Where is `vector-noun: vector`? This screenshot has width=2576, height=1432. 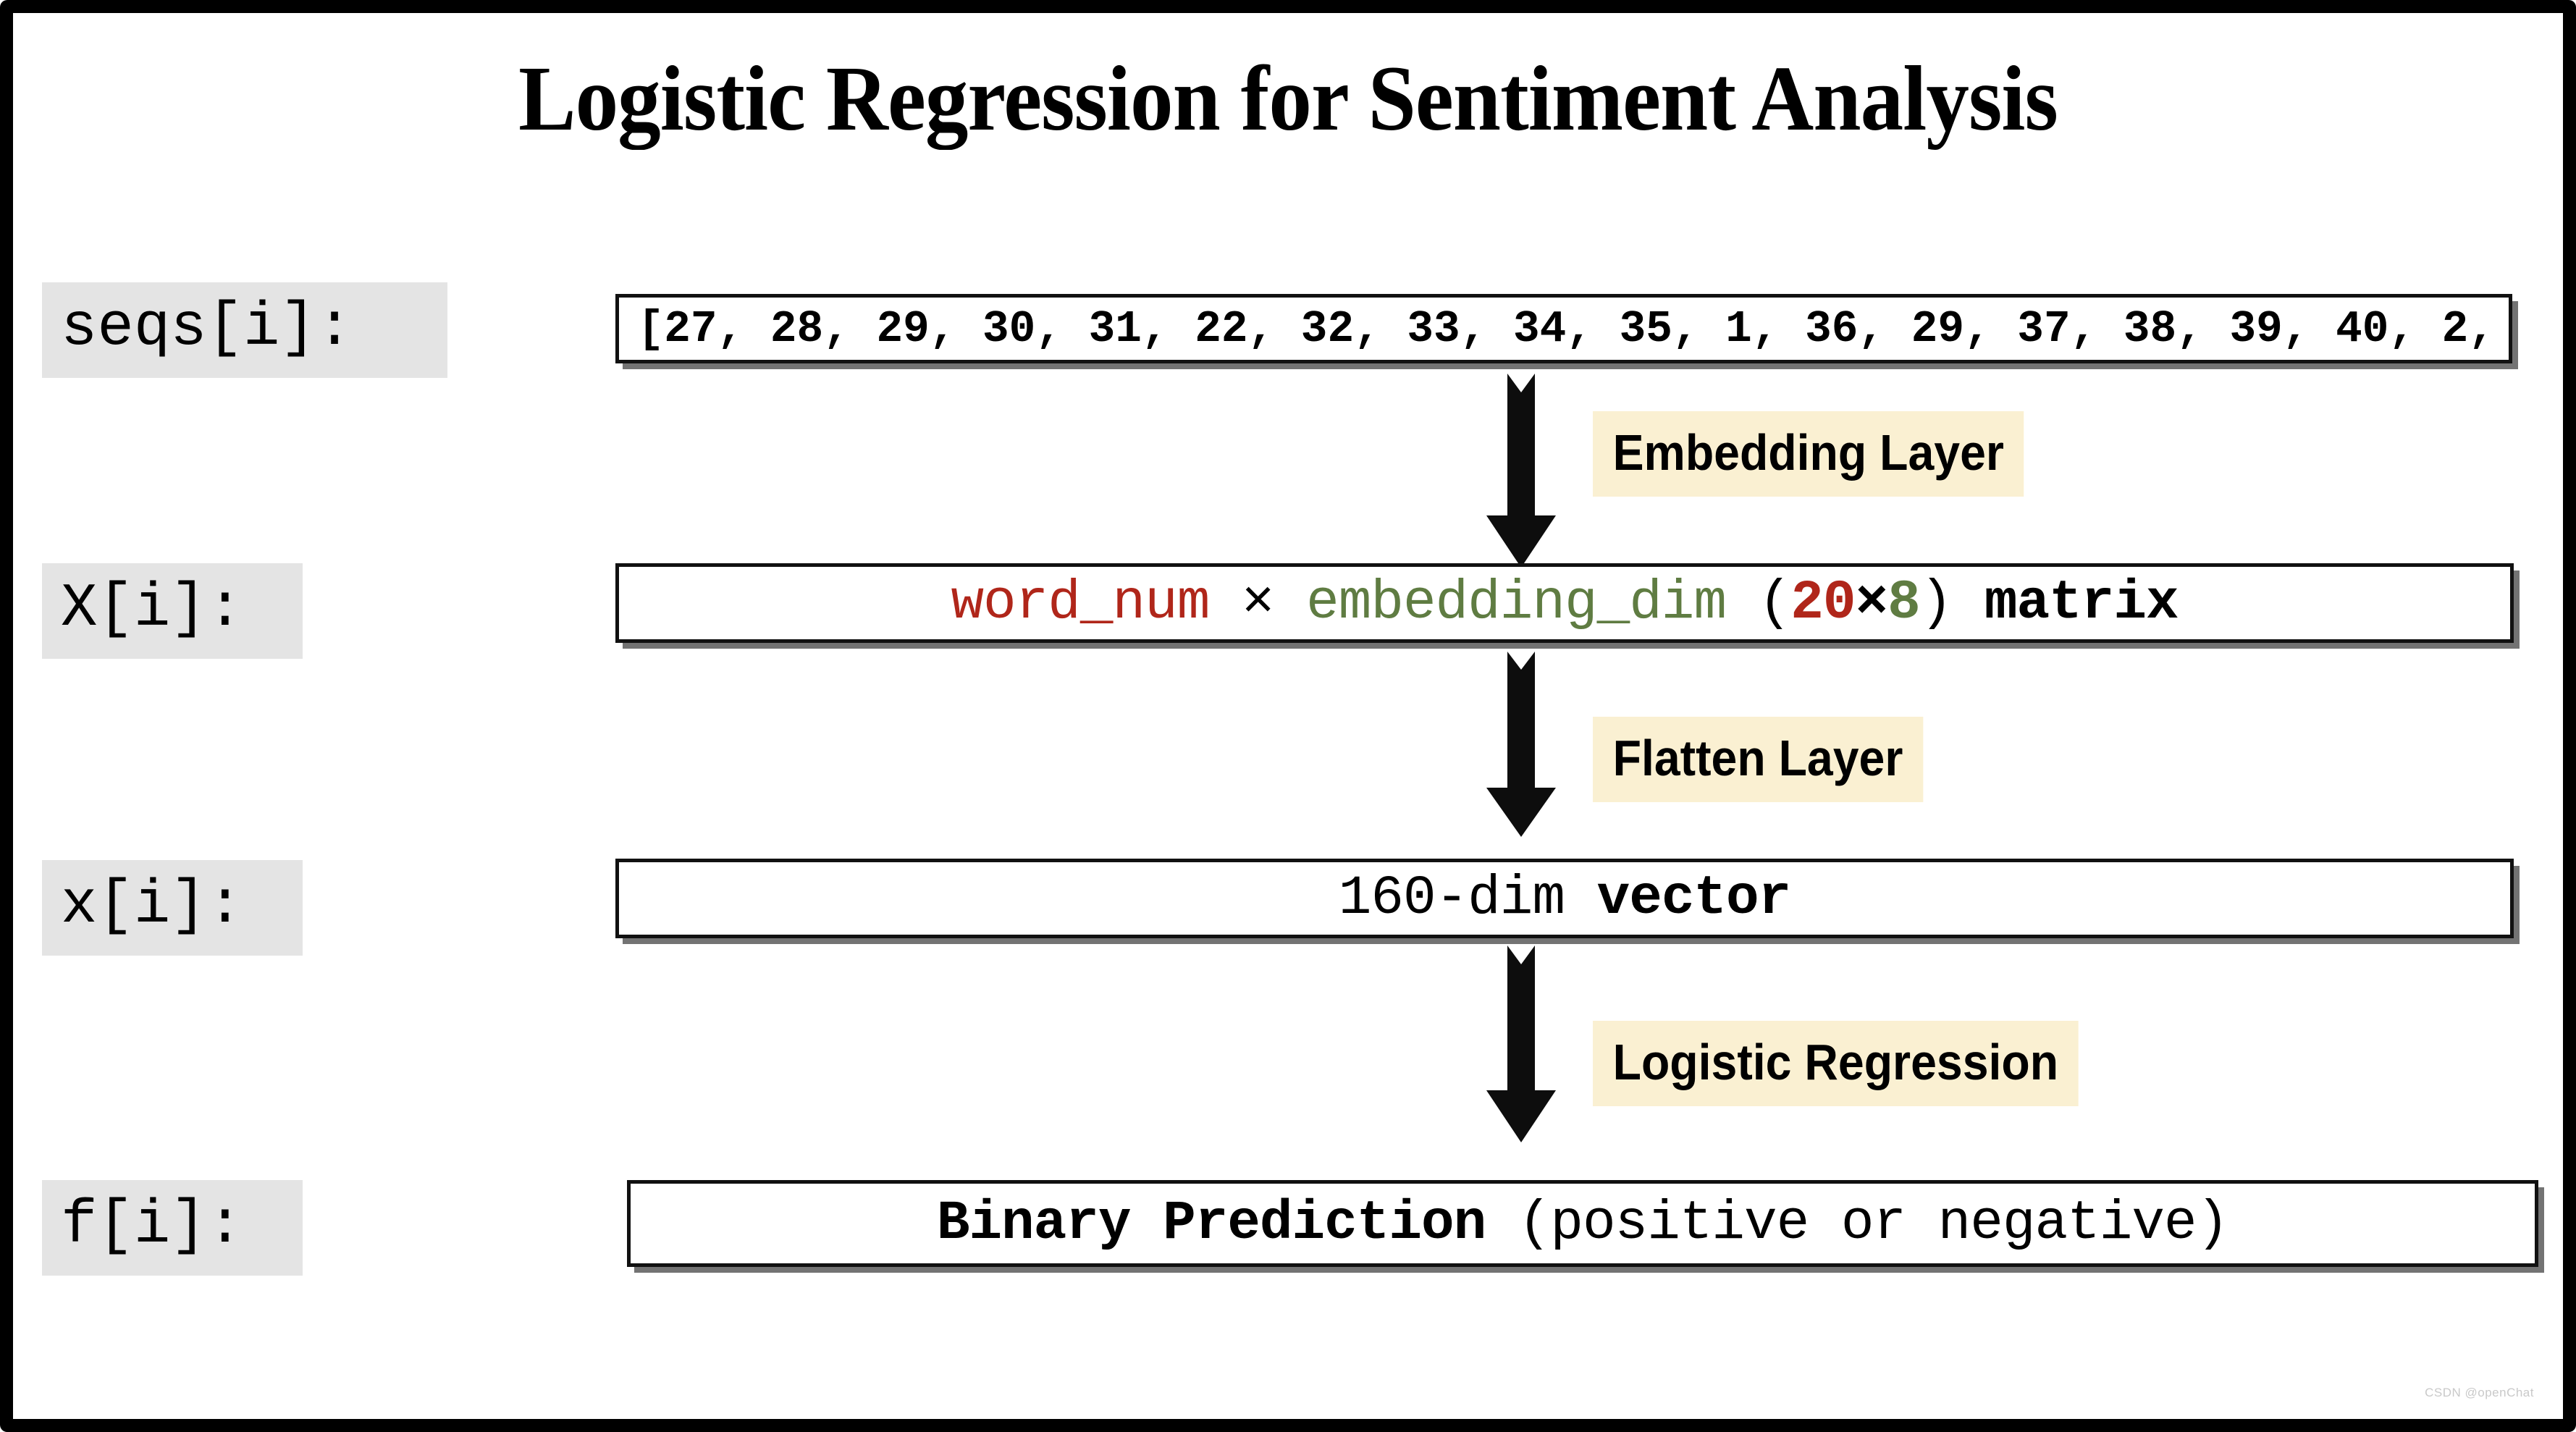 vector-noun: vector is located at coordinates (1694, 898).